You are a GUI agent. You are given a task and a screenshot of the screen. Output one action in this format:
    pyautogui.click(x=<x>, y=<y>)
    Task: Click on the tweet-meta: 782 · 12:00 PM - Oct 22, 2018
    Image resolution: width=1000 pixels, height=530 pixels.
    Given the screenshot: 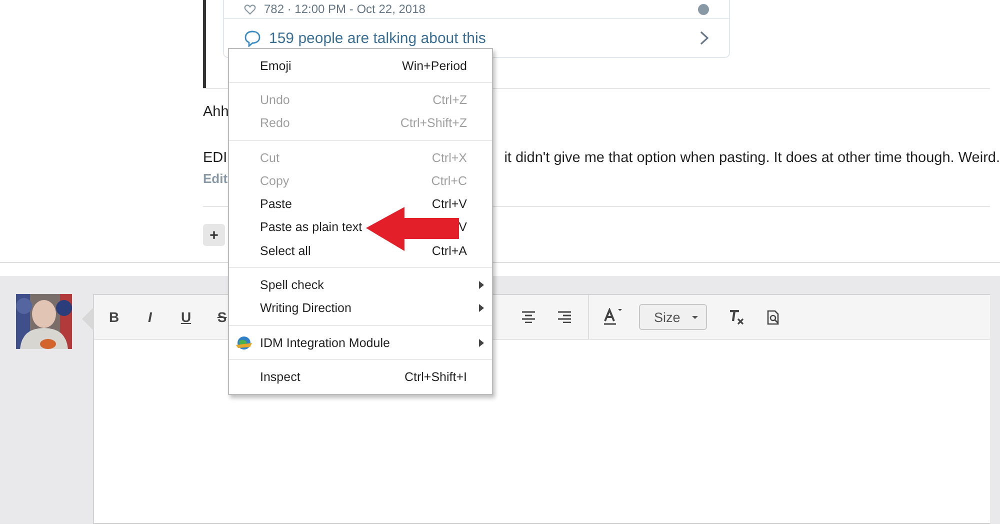 What is the action you would take?
    pyautogui.click(x=345, y=9)
    